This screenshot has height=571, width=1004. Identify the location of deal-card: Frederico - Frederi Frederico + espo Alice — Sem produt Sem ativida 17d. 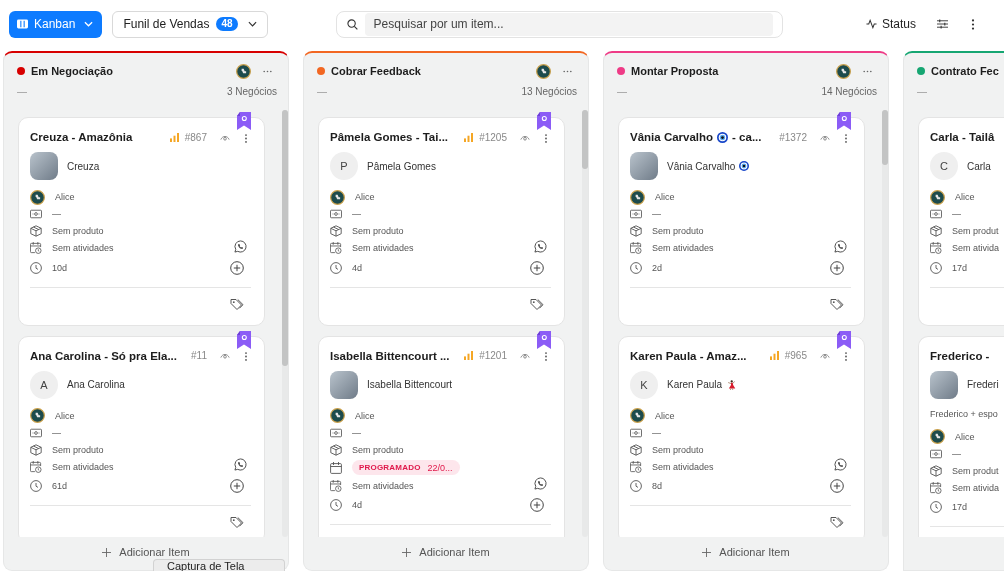
(961, 436).